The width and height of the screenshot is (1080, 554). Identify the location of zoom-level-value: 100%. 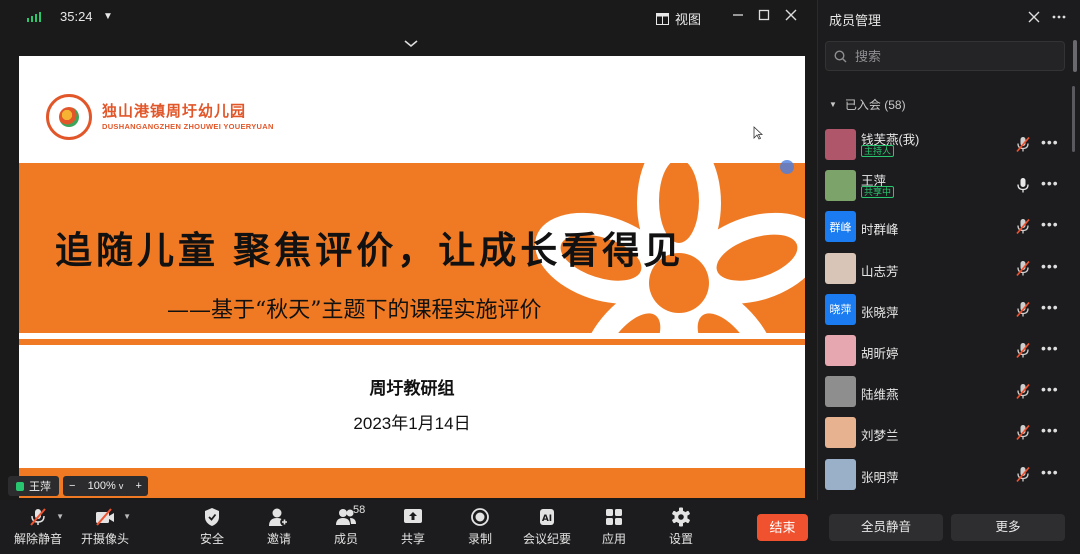
(101, 486).